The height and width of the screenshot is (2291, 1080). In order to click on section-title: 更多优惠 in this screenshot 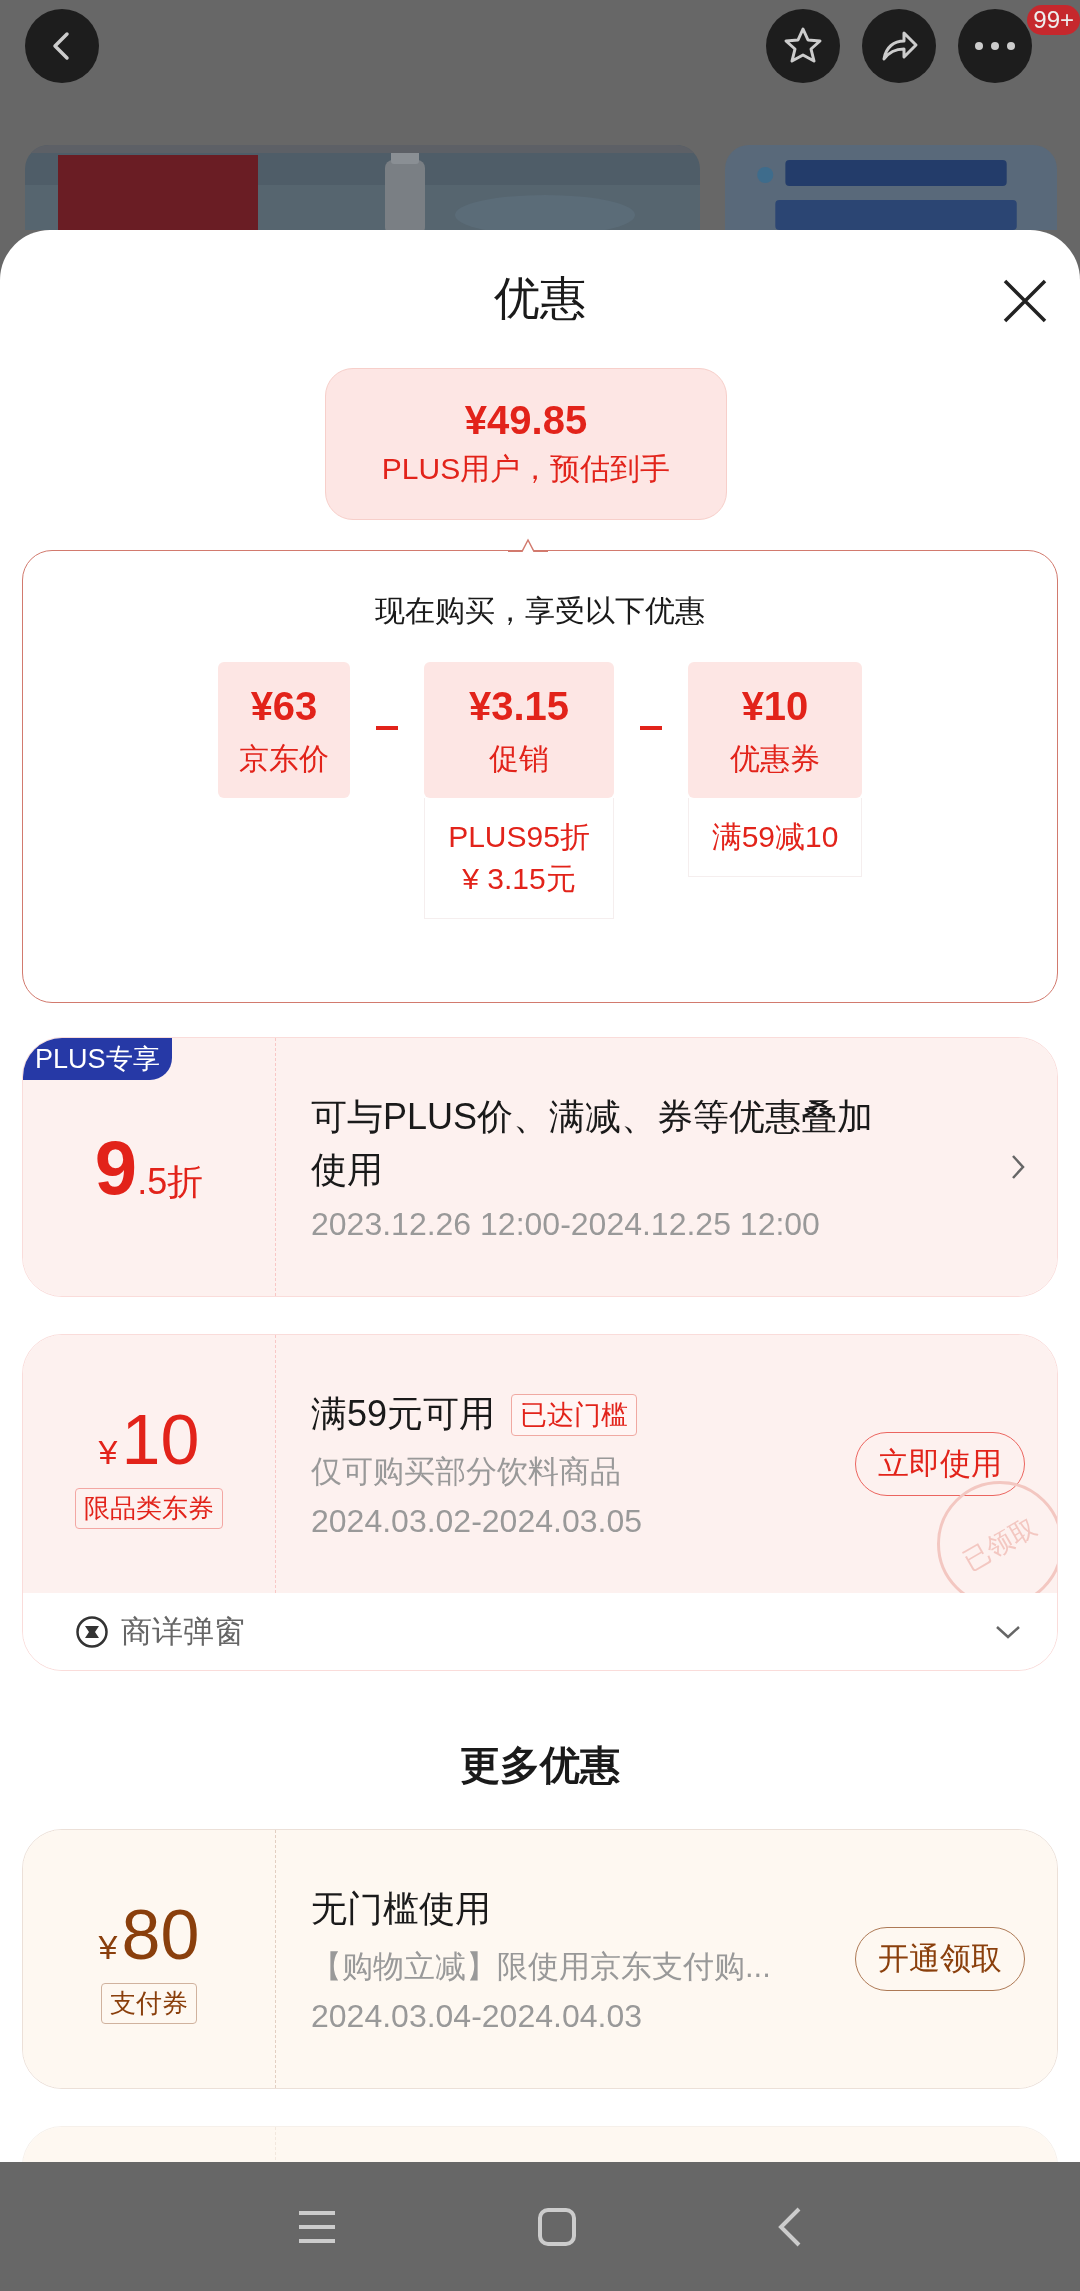, I will do `click(540, 1765)`.